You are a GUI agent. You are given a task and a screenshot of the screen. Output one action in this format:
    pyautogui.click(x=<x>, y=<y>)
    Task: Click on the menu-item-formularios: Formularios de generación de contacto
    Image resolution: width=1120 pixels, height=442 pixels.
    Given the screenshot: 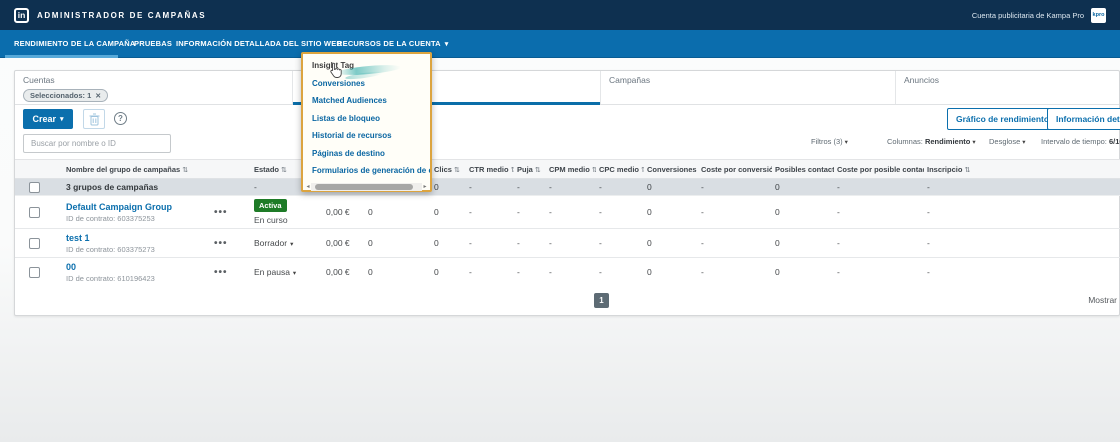 What is the action you would take?
    pyautogui.click(x=366, y=171)
    